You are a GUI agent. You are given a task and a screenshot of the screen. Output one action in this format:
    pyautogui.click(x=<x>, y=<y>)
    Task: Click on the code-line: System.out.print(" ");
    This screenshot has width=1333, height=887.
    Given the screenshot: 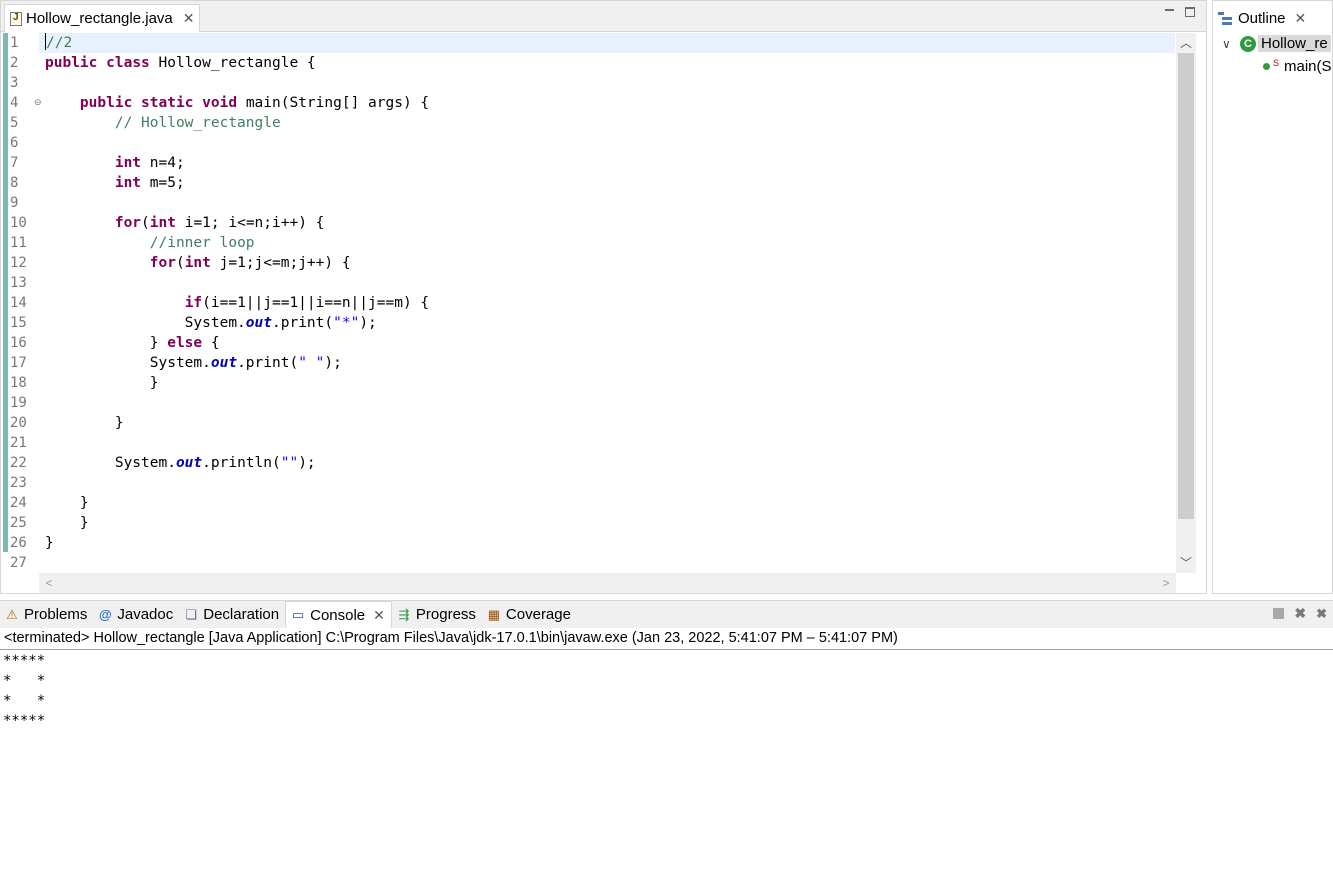 What is the action you would take?
    pyautogui.click(x=609, y=363)
    